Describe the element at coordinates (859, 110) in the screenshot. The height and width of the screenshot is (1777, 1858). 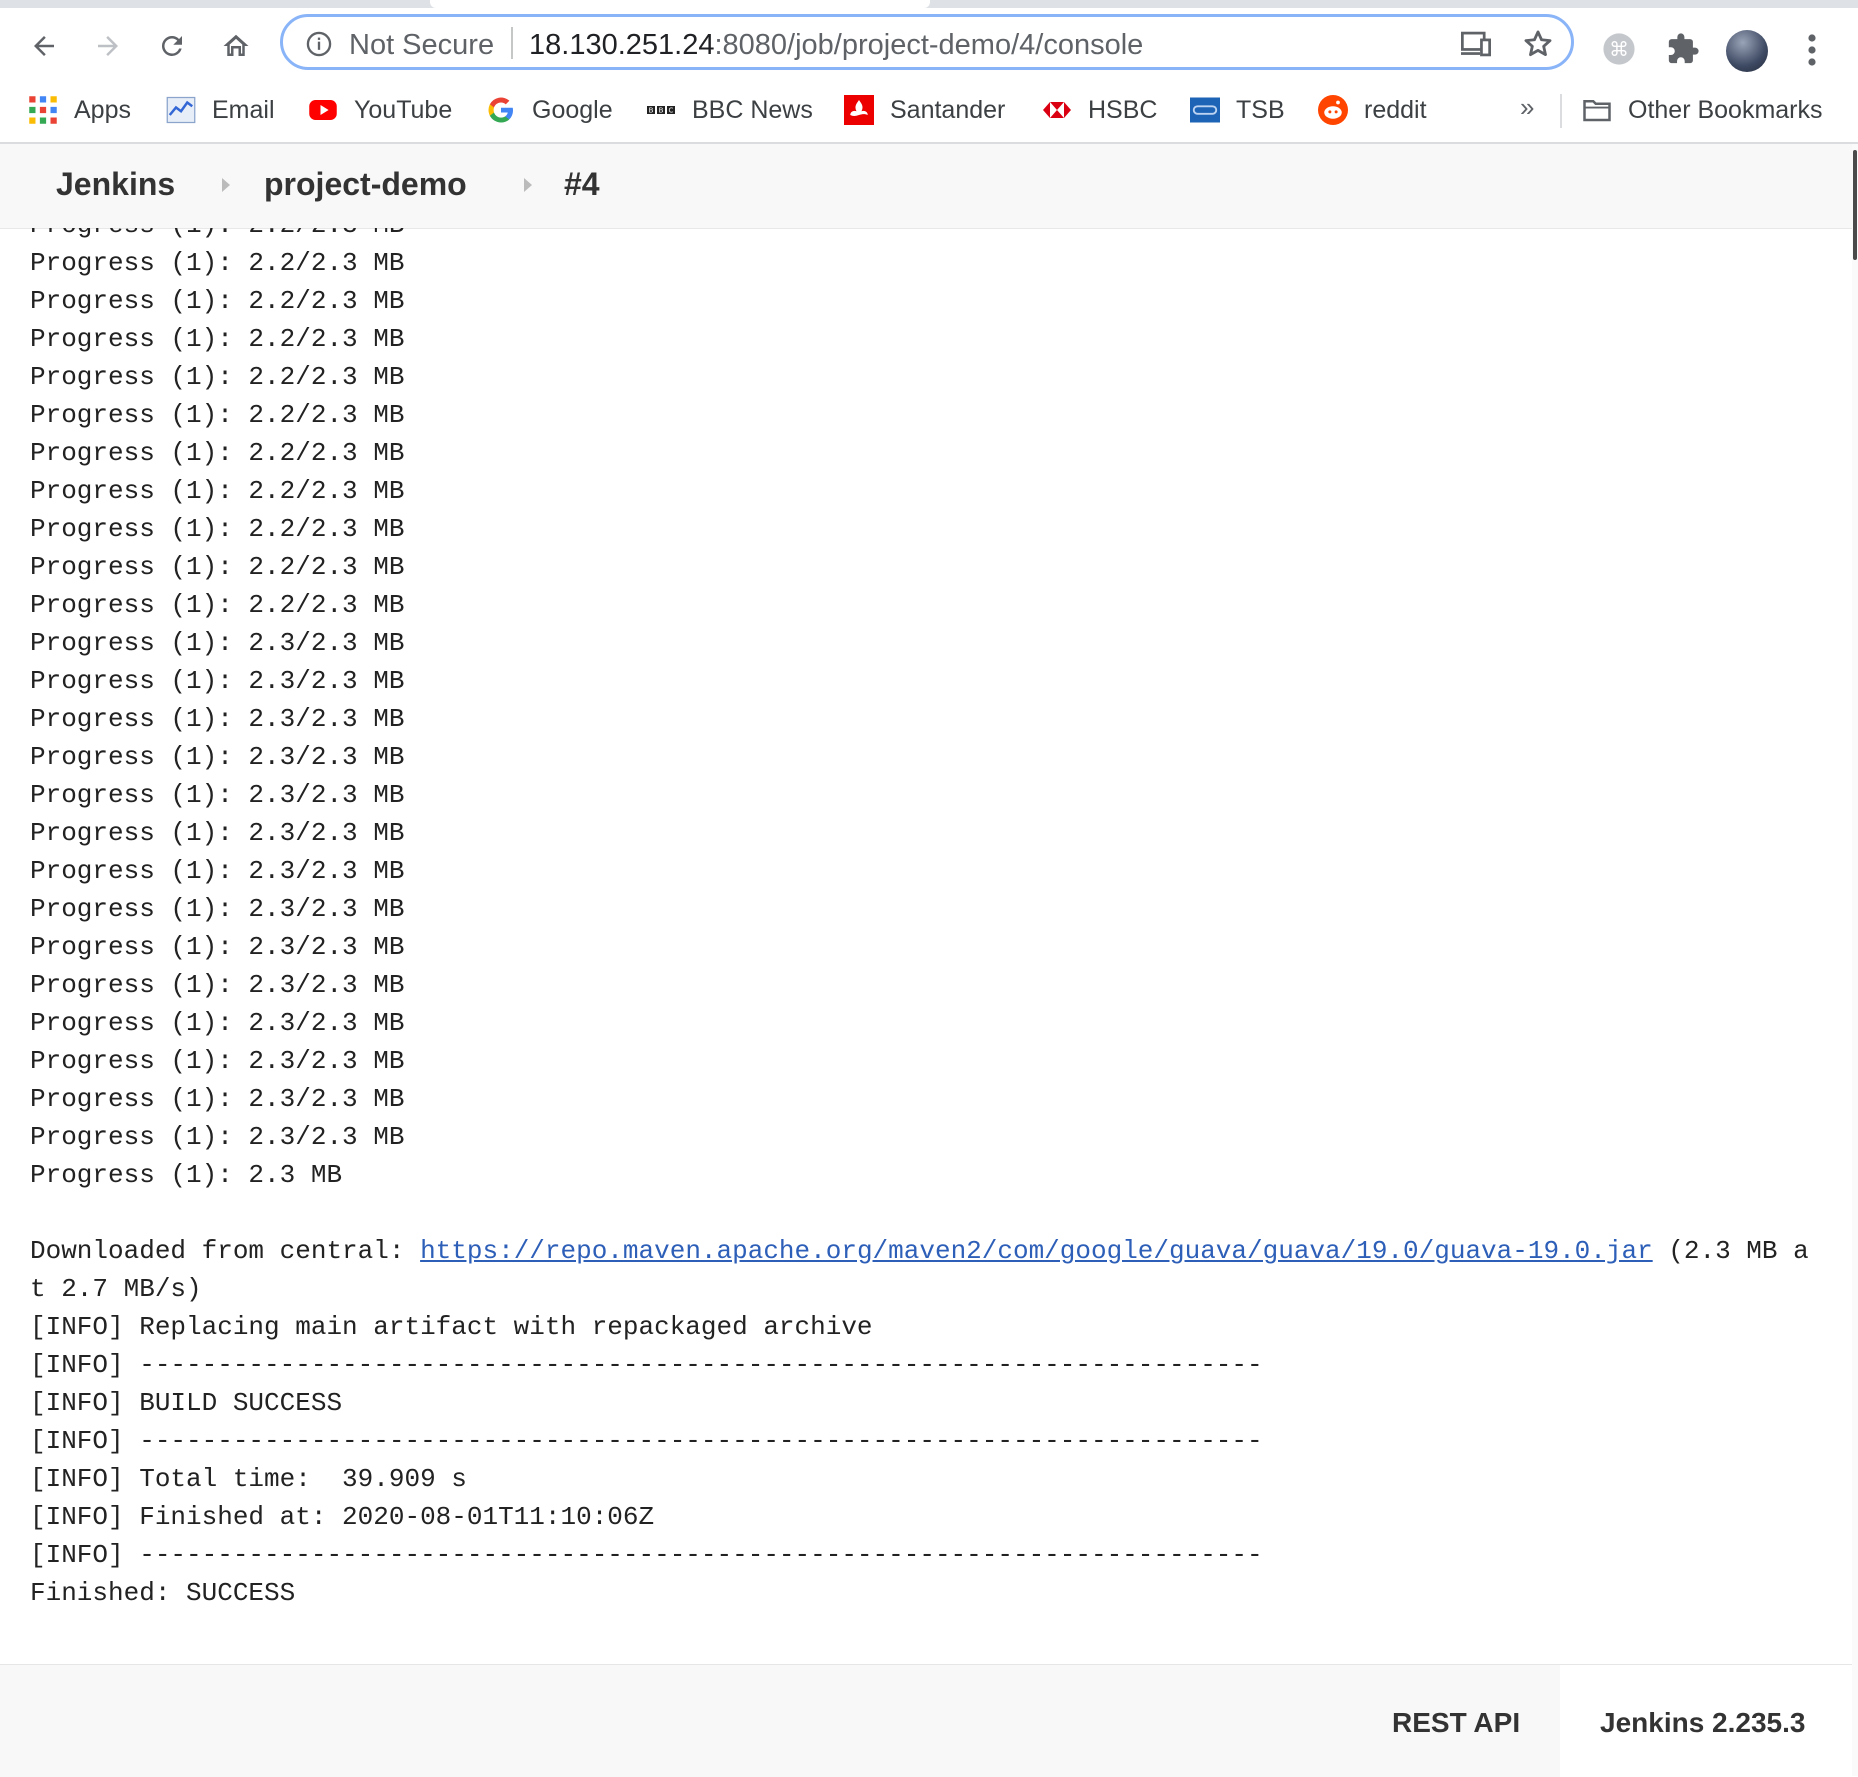
I see `santander-icon` at that location.